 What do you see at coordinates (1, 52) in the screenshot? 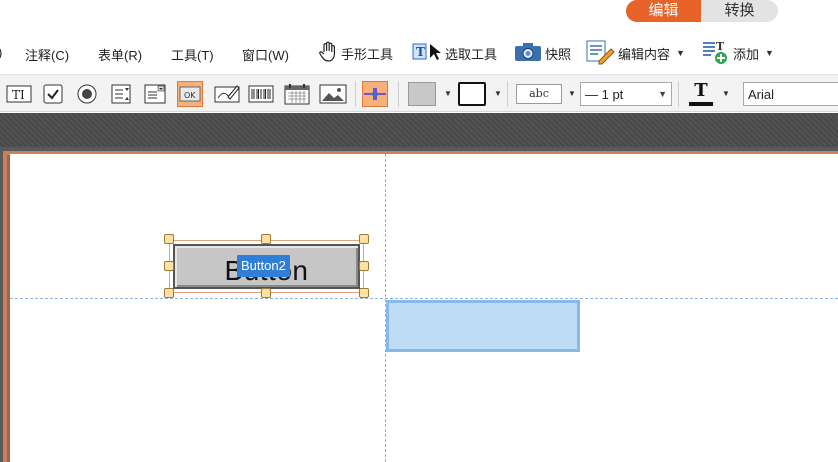
I see `menu-fragment: )` at bounding box center [1, 52].